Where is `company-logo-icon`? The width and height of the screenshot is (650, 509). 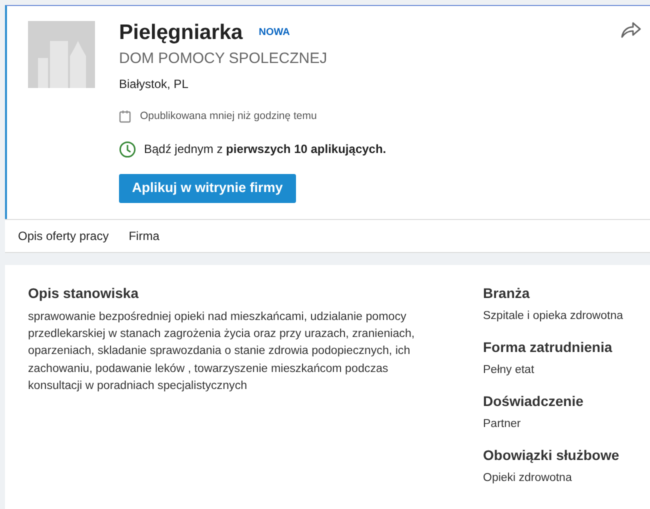
company-logo-icon is located at coordinates (61, 54).